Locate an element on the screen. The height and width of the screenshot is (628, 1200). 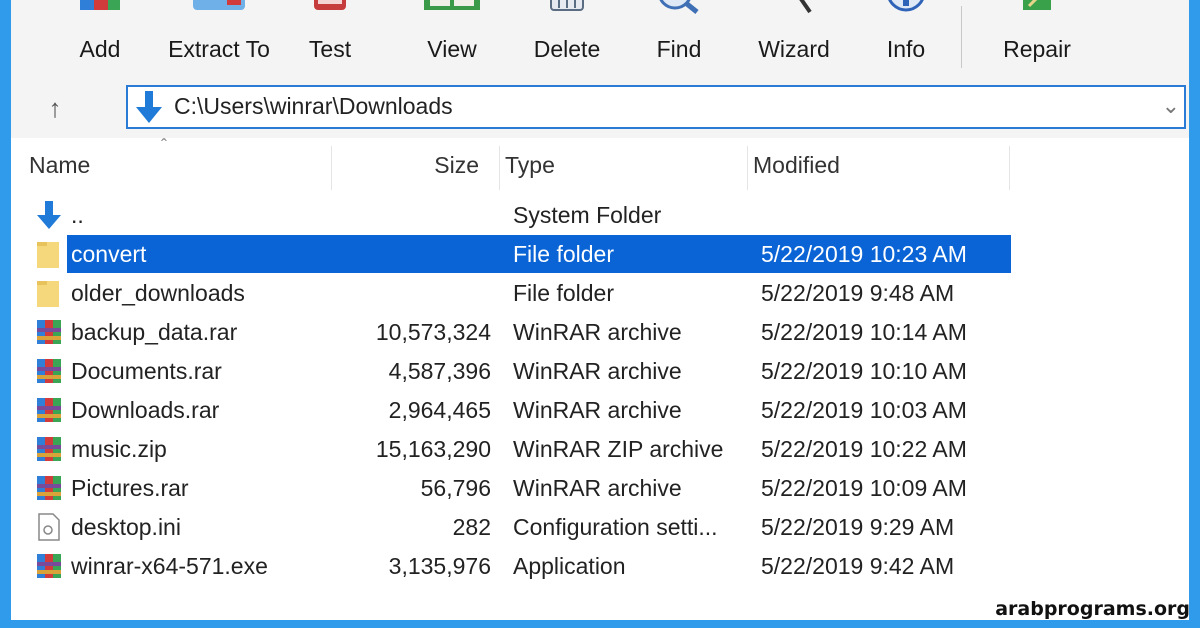
file-name: Documents.rar is located at coordinates (146, 371).